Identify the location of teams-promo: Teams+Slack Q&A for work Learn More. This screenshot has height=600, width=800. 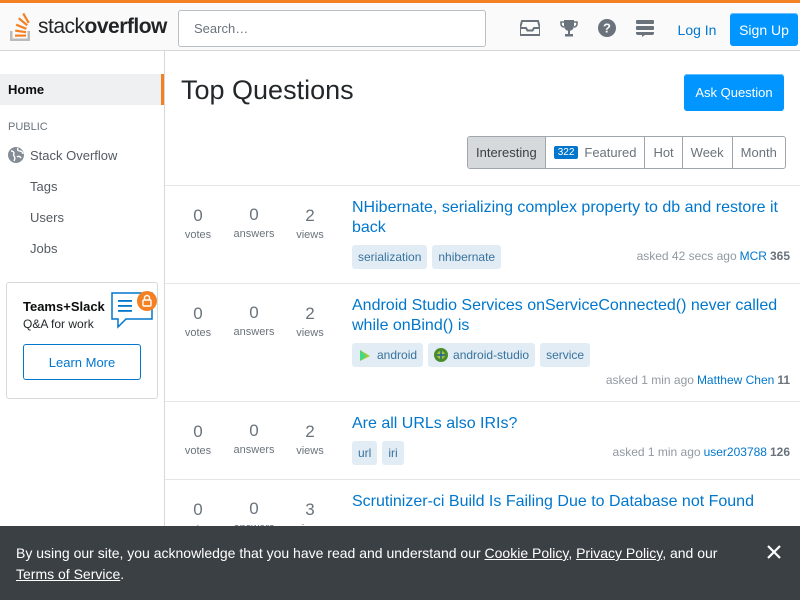
(82, 340).